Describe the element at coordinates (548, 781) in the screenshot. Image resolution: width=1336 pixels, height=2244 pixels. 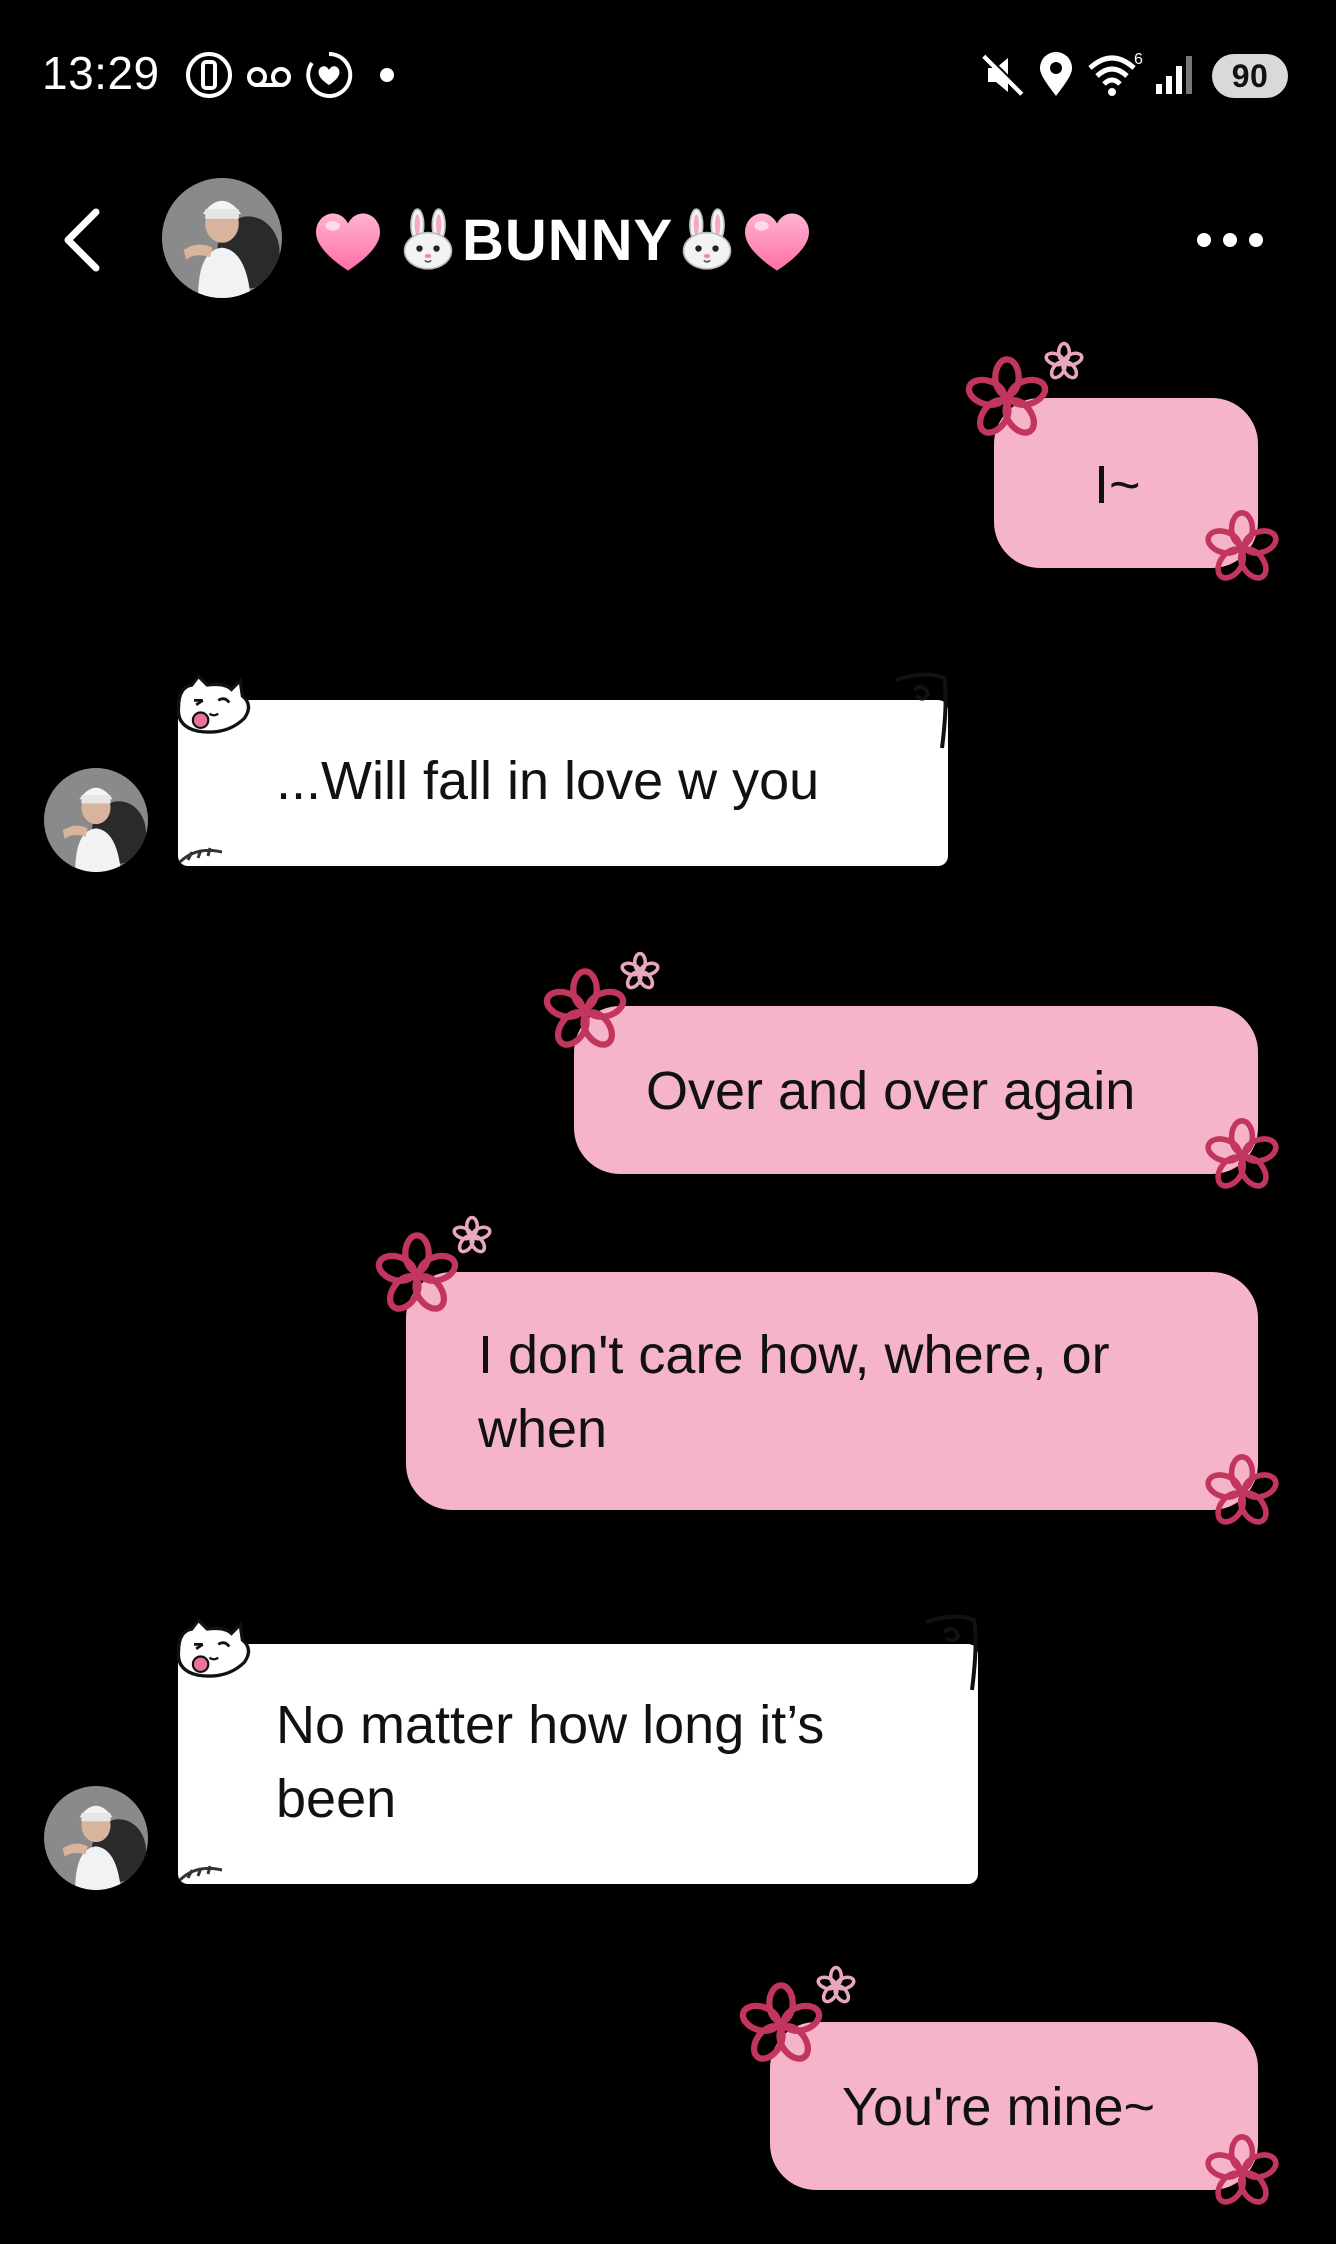
I see `message-text: ...Will fall in love w you` at that location.